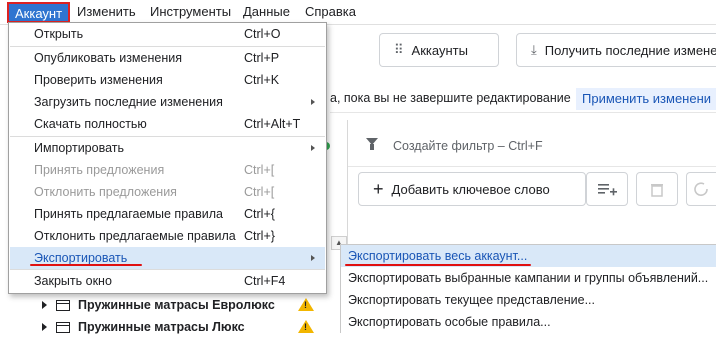  Describe the element at coordinates (99, 170) in the screenshot. I see `menu-item-label: Принять предложения` at that location.